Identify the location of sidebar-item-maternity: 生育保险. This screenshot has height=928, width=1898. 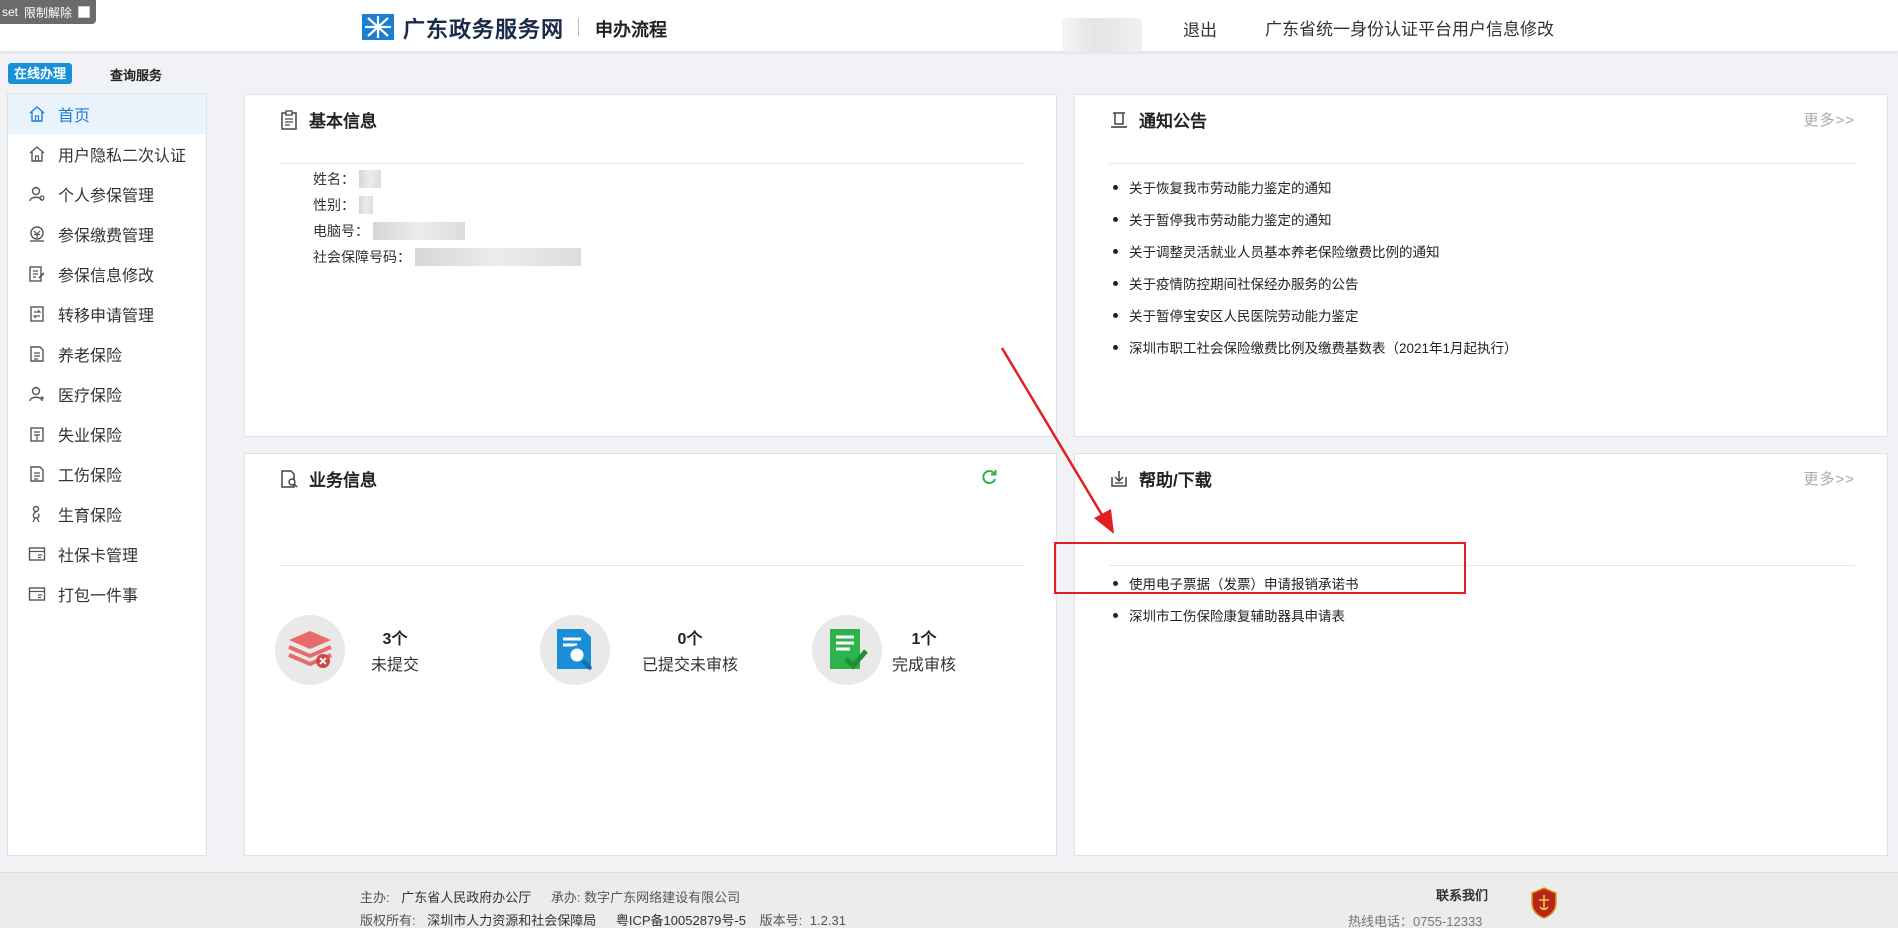
(107, 514).